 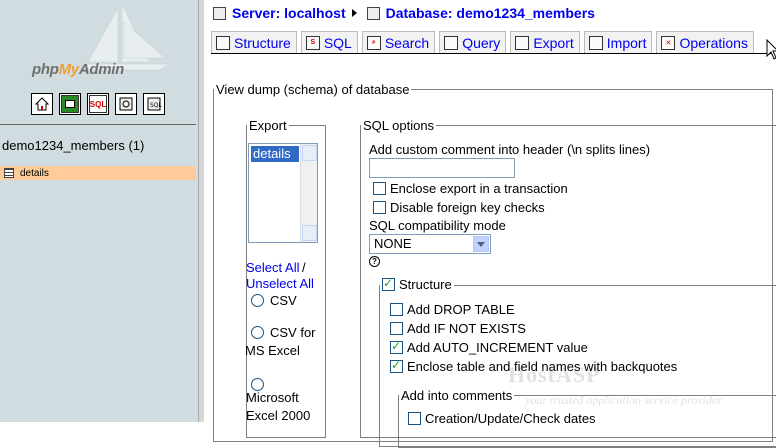 What do you see at coordinates (98, 124) in the screenshot?
I see `nav-separator` at bounding box center [98, 124].